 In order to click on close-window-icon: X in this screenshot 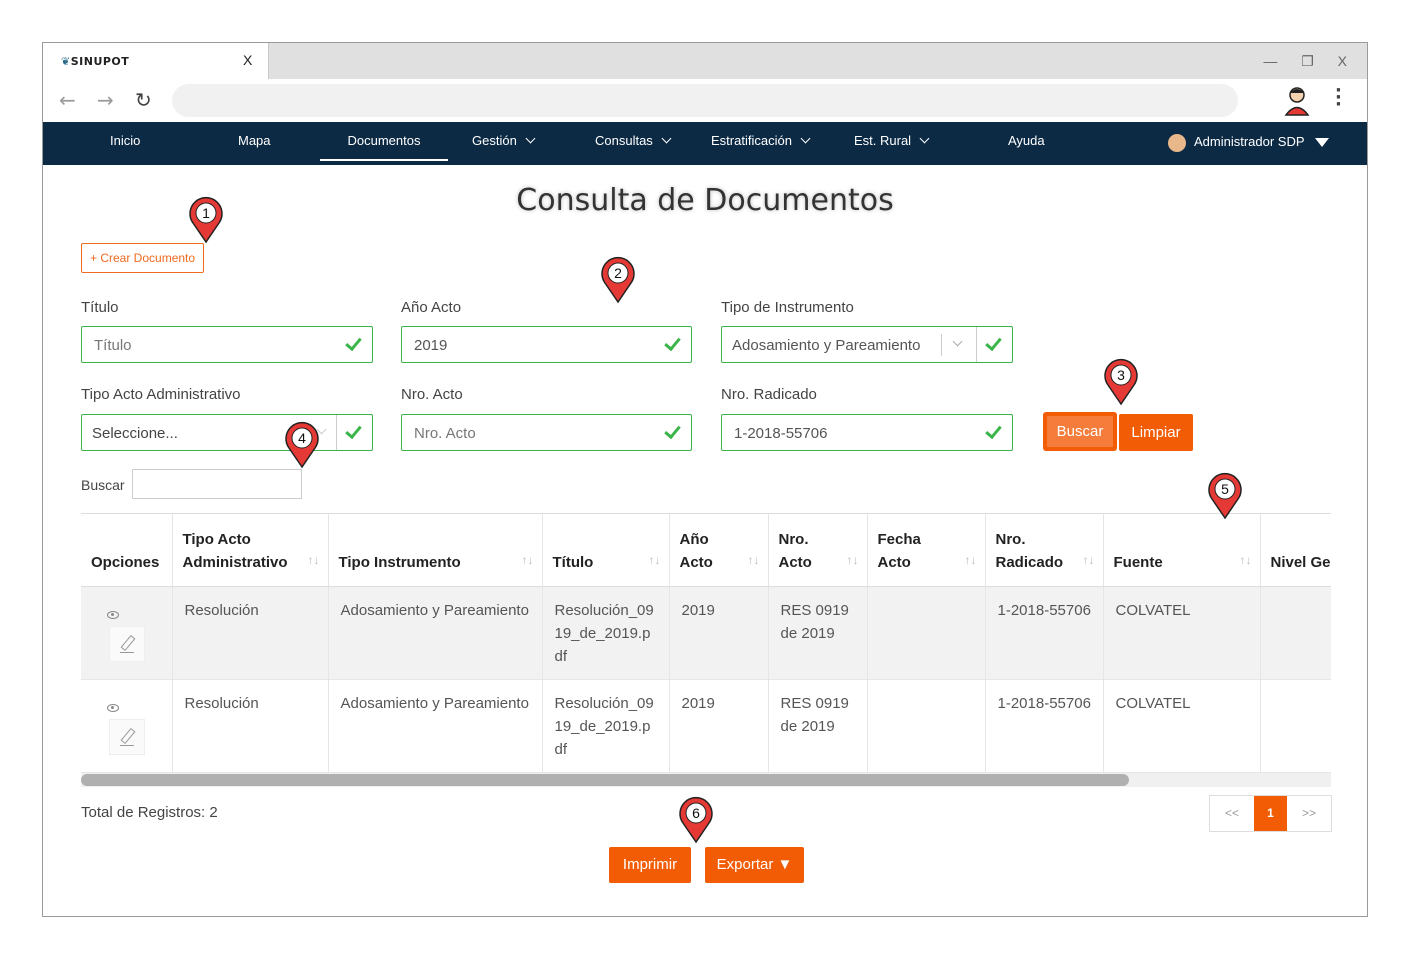, I will do `click(1342, 61)`.